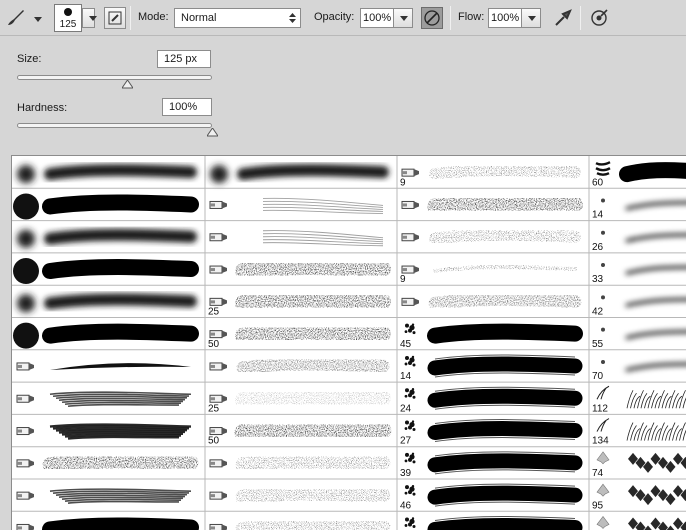  Describe the element at coordinates (505, 18) in the screenshot. I see `flow-field: 100%` at that location.